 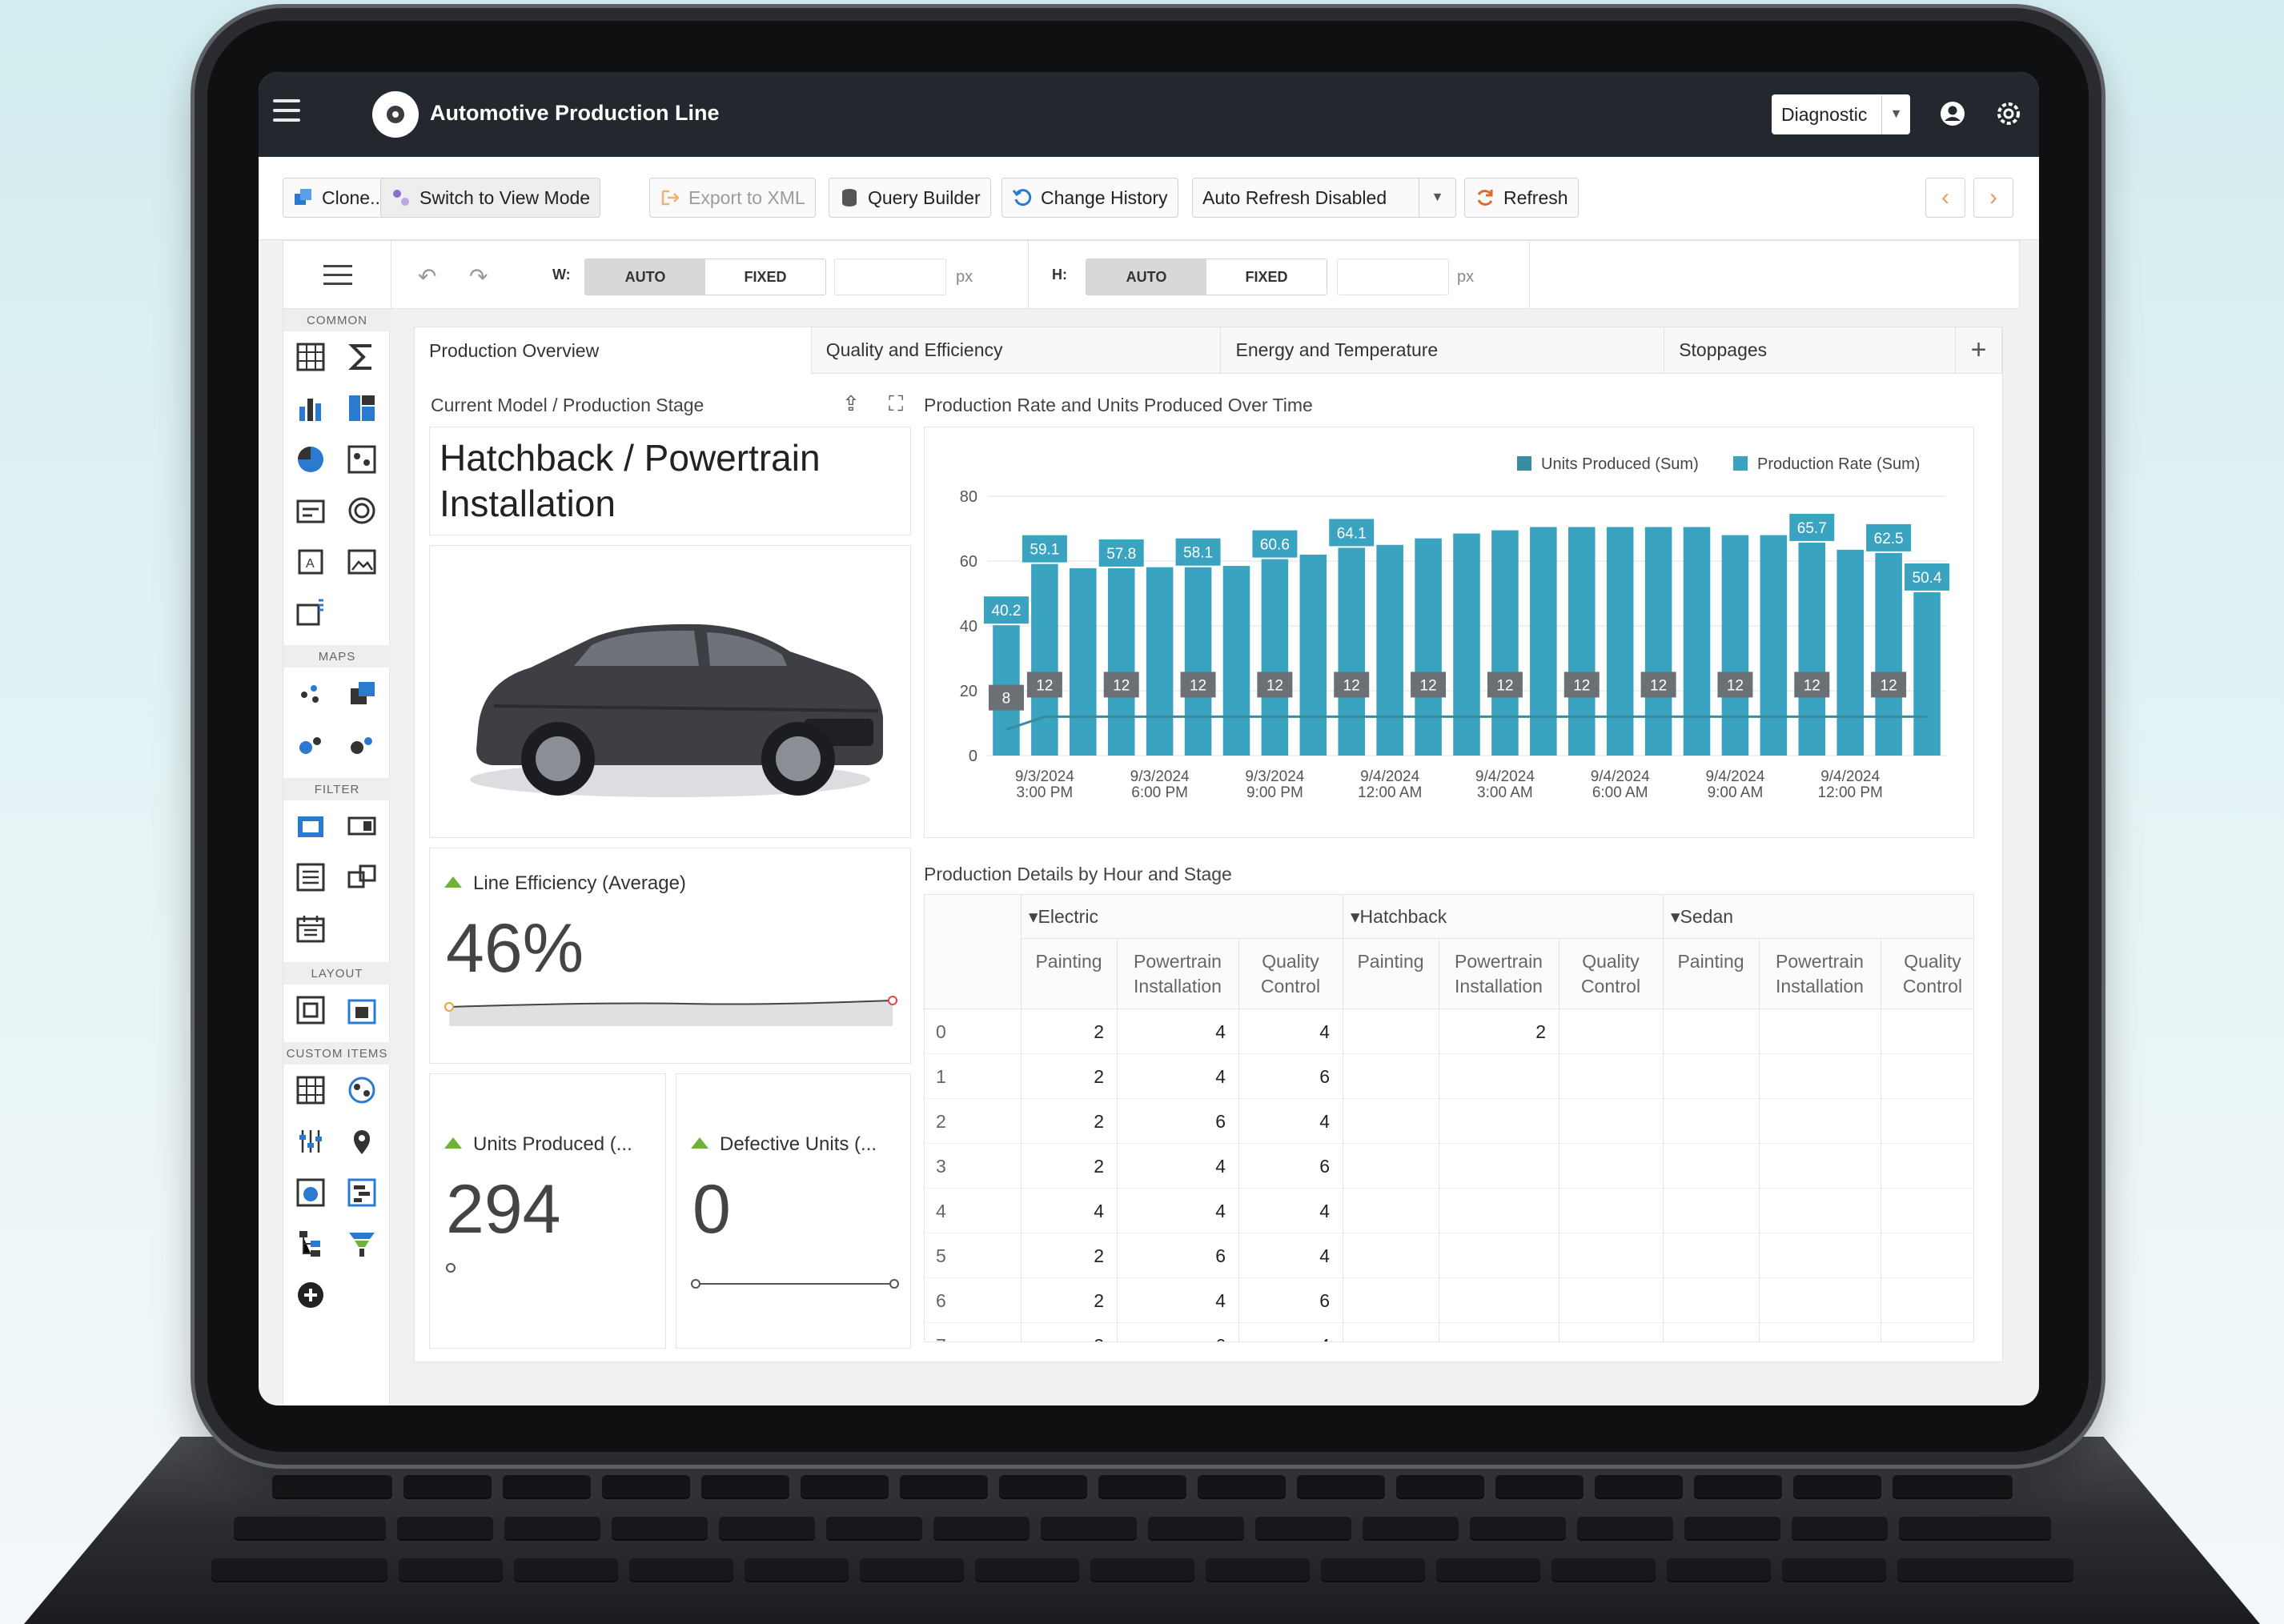 I want to click on history-icon, so click(x=1022, y=197).